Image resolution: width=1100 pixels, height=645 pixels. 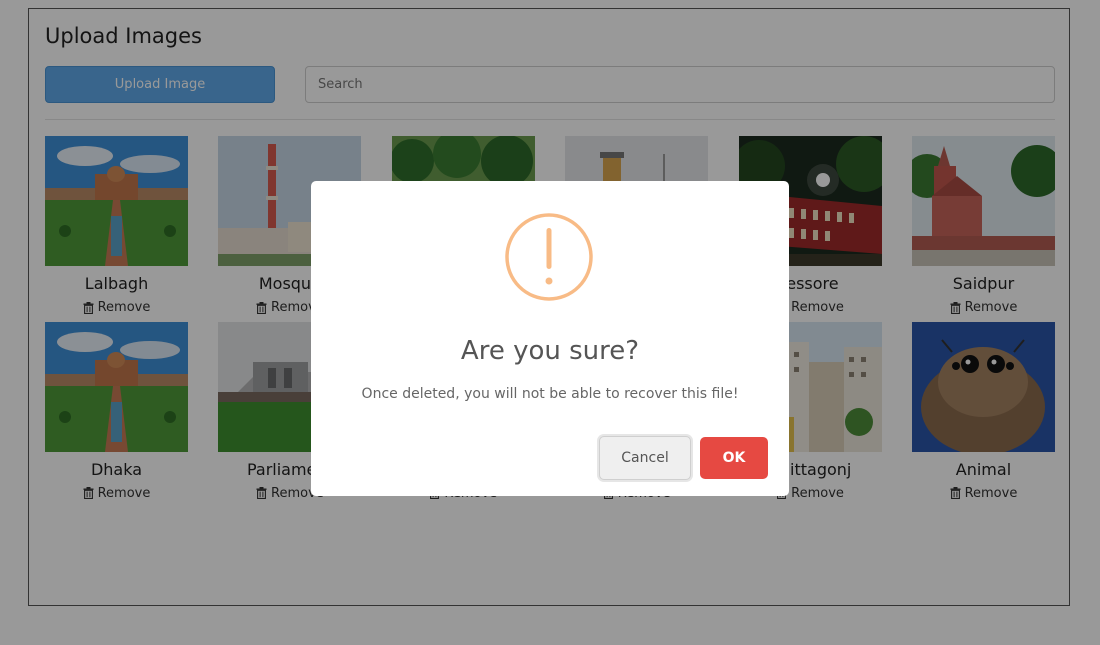 I want to click on warning-icon, so click(x=549, y=257).